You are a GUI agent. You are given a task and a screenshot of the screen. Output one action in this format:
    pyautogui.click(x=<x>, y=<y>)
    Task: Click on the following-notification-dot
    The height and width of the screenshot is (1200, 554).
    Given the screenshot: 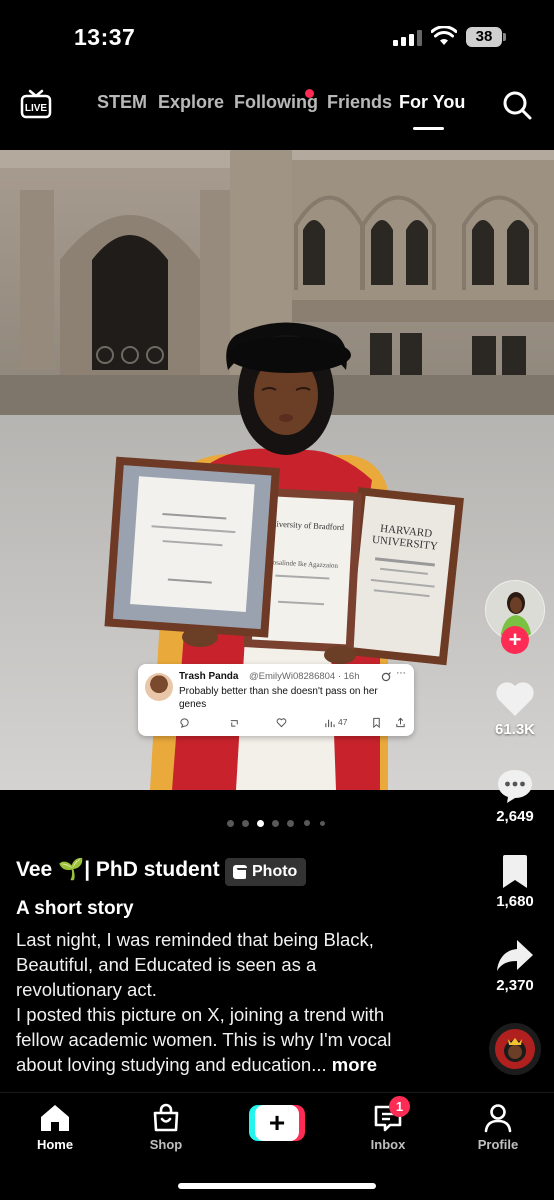 What is the action you would take?
    pyautogui.click(x=309, y=93)
    